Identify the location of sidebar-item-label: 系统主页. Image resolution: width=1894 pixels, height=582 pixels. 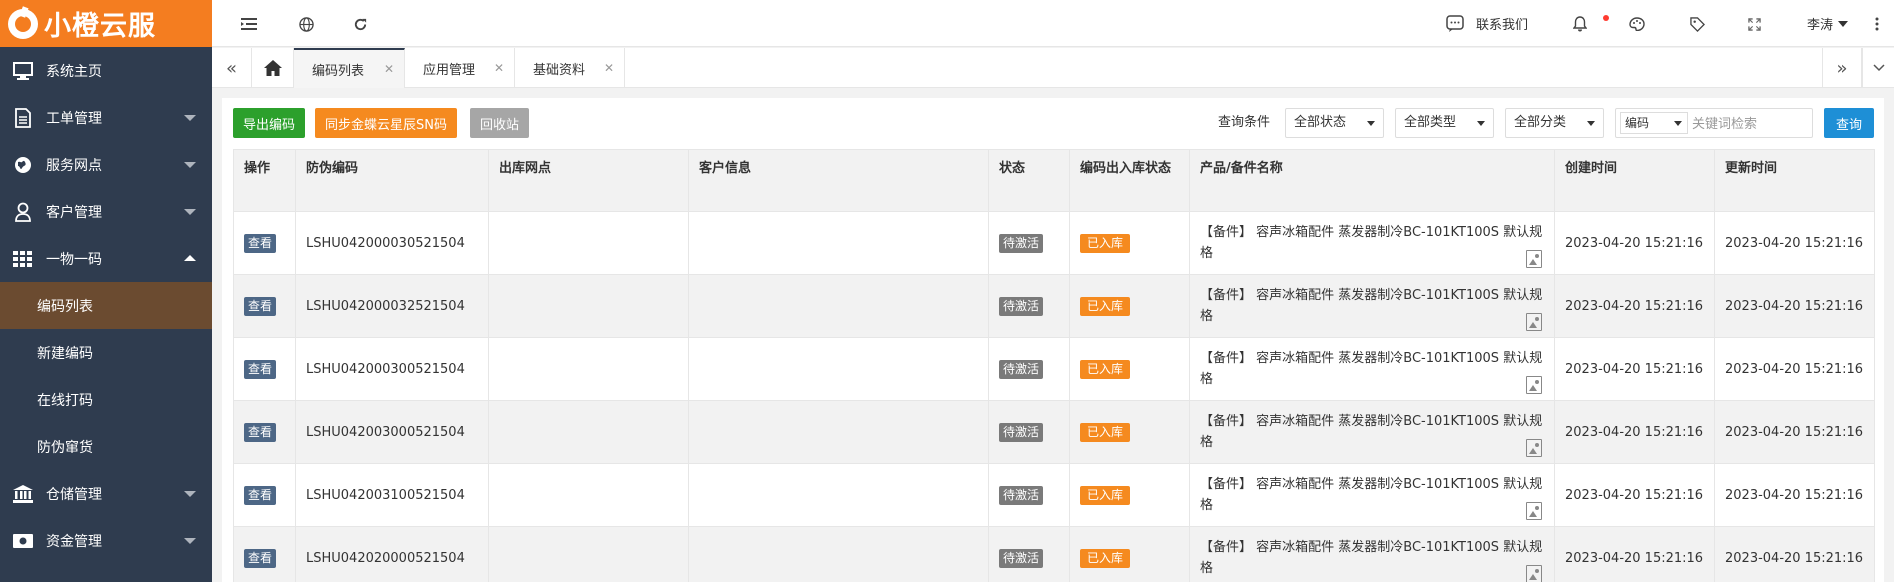
(74, 71).